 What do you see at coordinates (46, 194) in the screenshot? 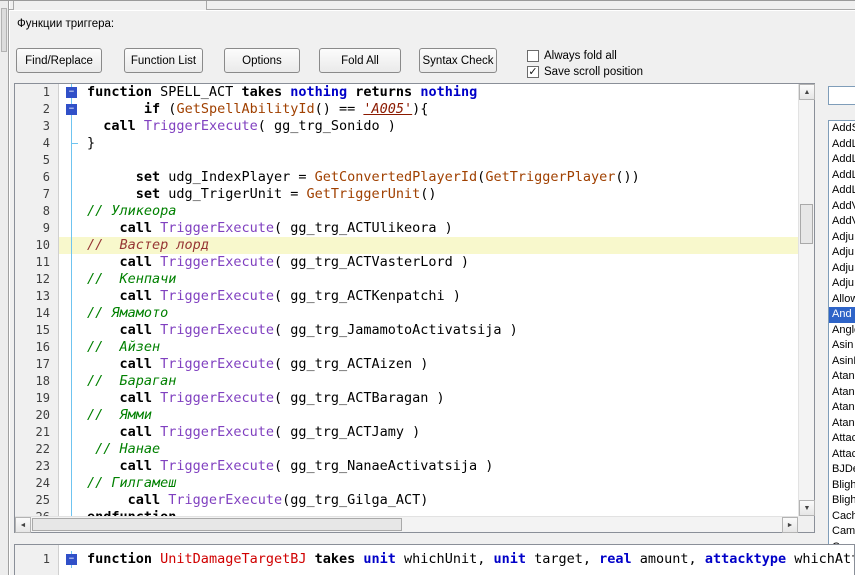
I see `line-number: 7` at bounding box center [46, 194].